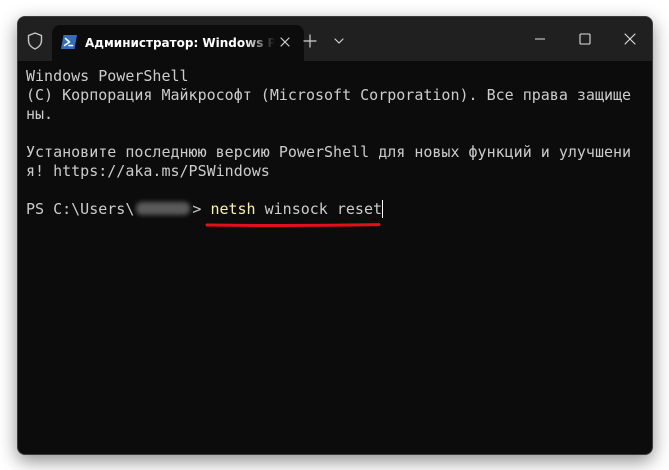 This screenshot has width=669, height=470. I want to click on text-cursor, so click(383, 209).